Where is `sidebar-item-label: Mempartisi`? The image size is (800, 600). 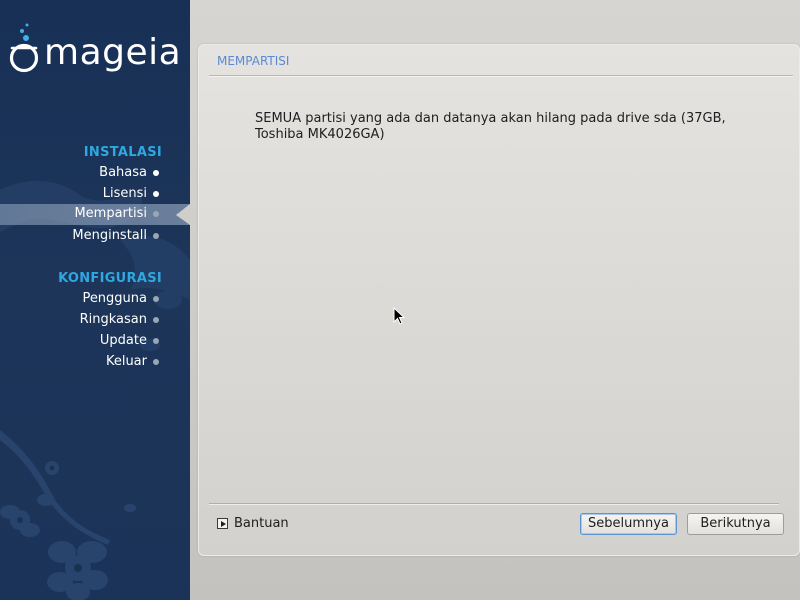
sidebar-item-label: Mempartisi is located at coordinates (110, 213).